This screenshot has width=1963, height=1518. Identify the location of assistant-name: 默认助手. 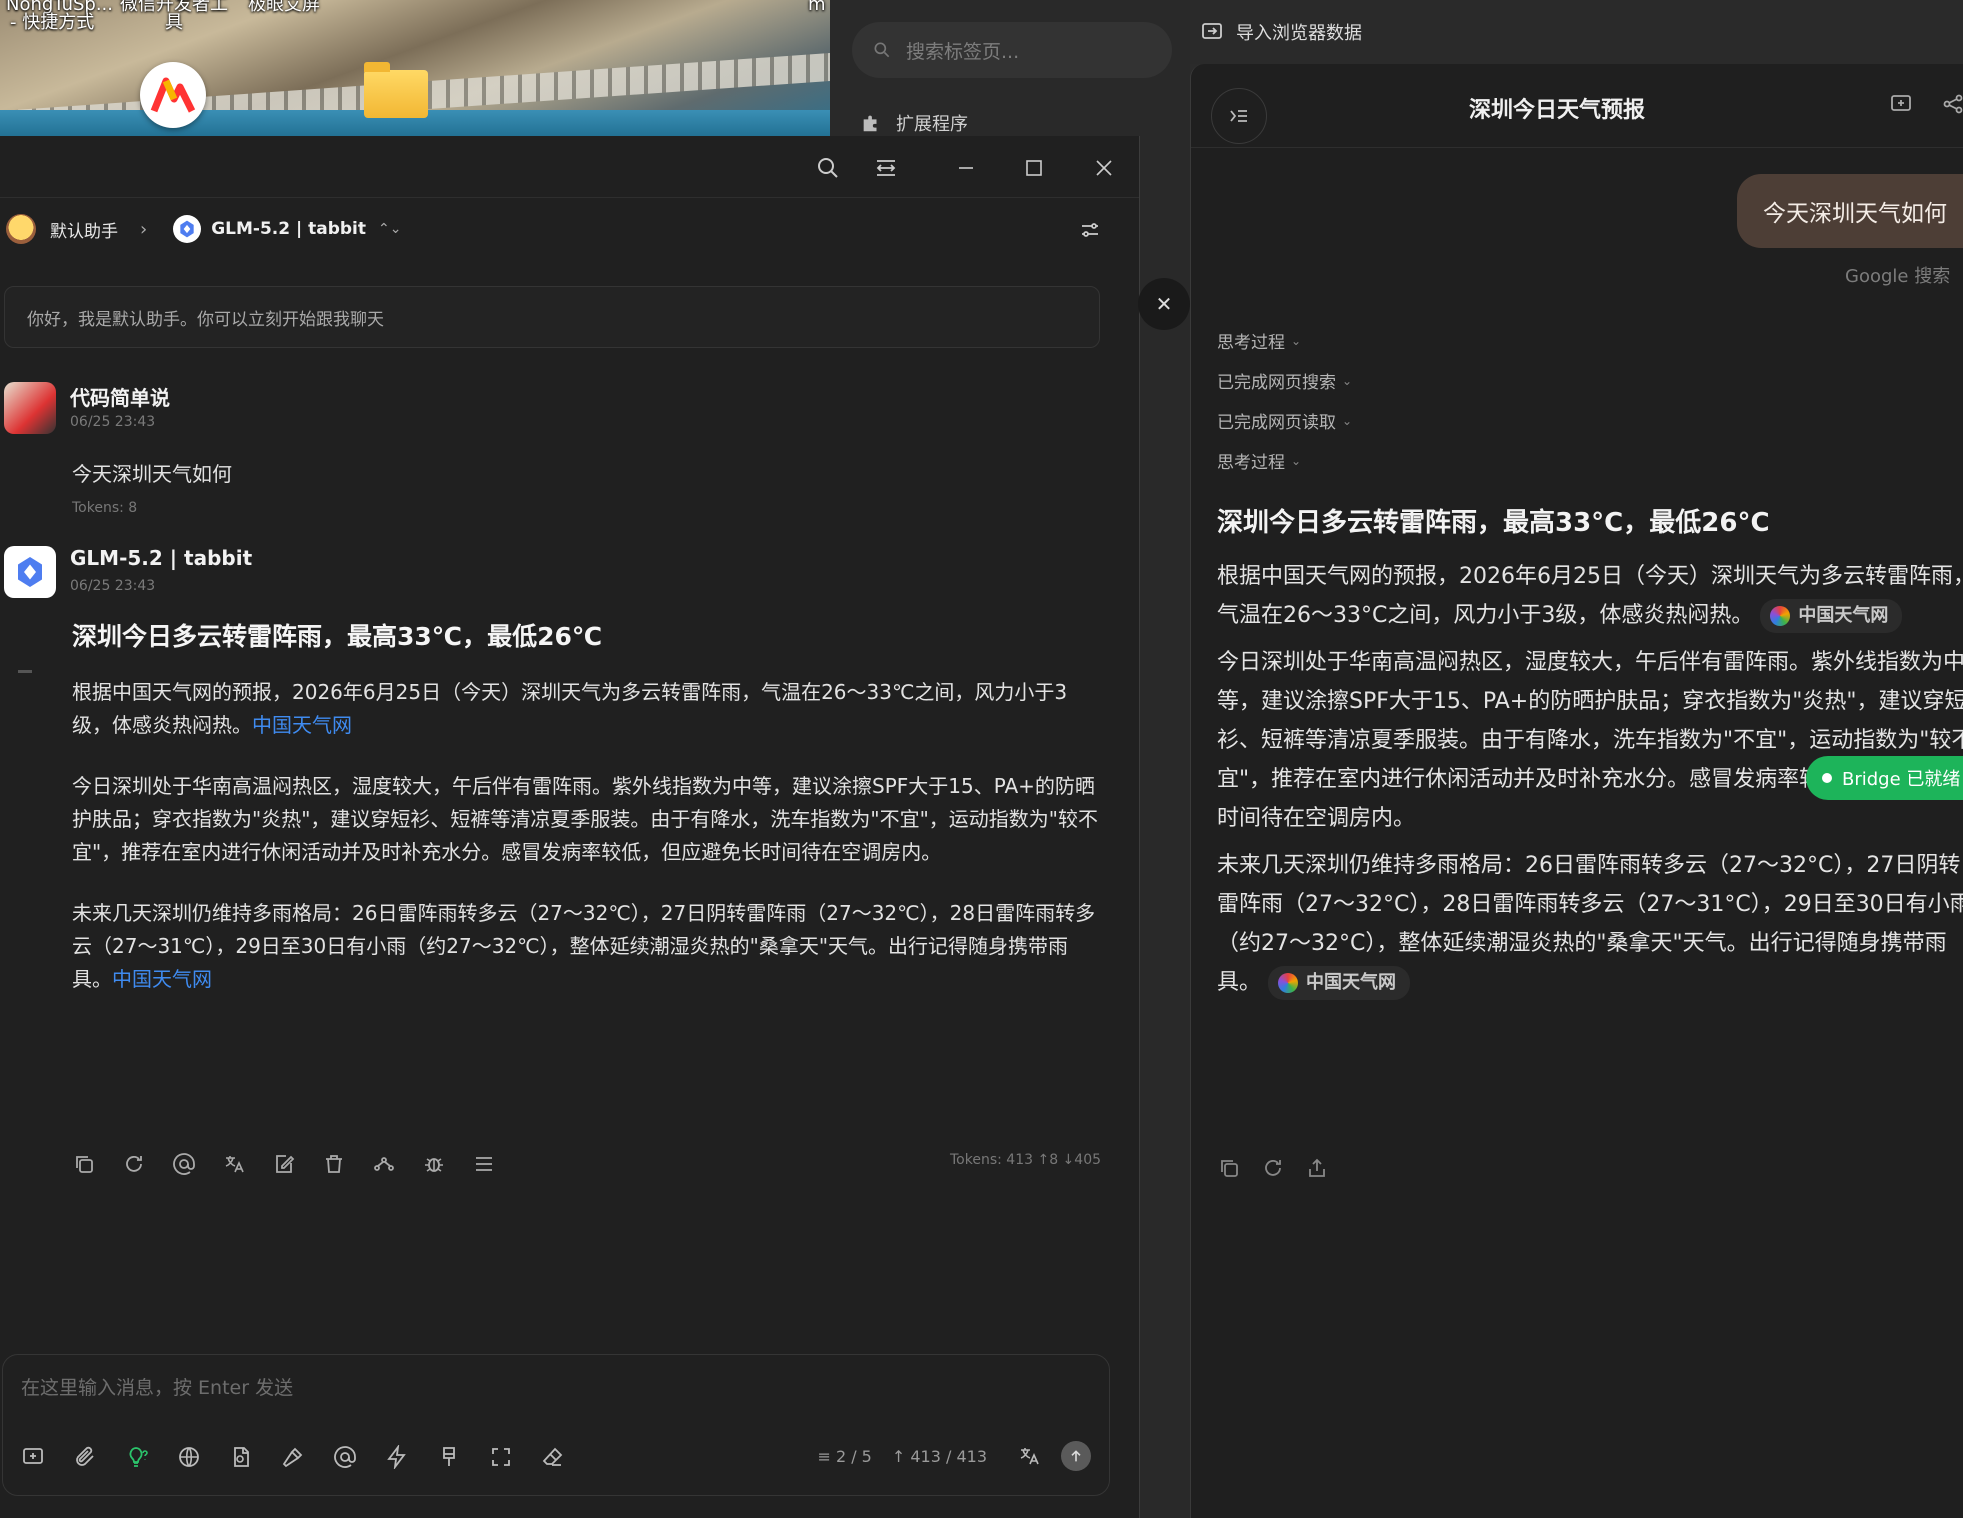
(84, 229).